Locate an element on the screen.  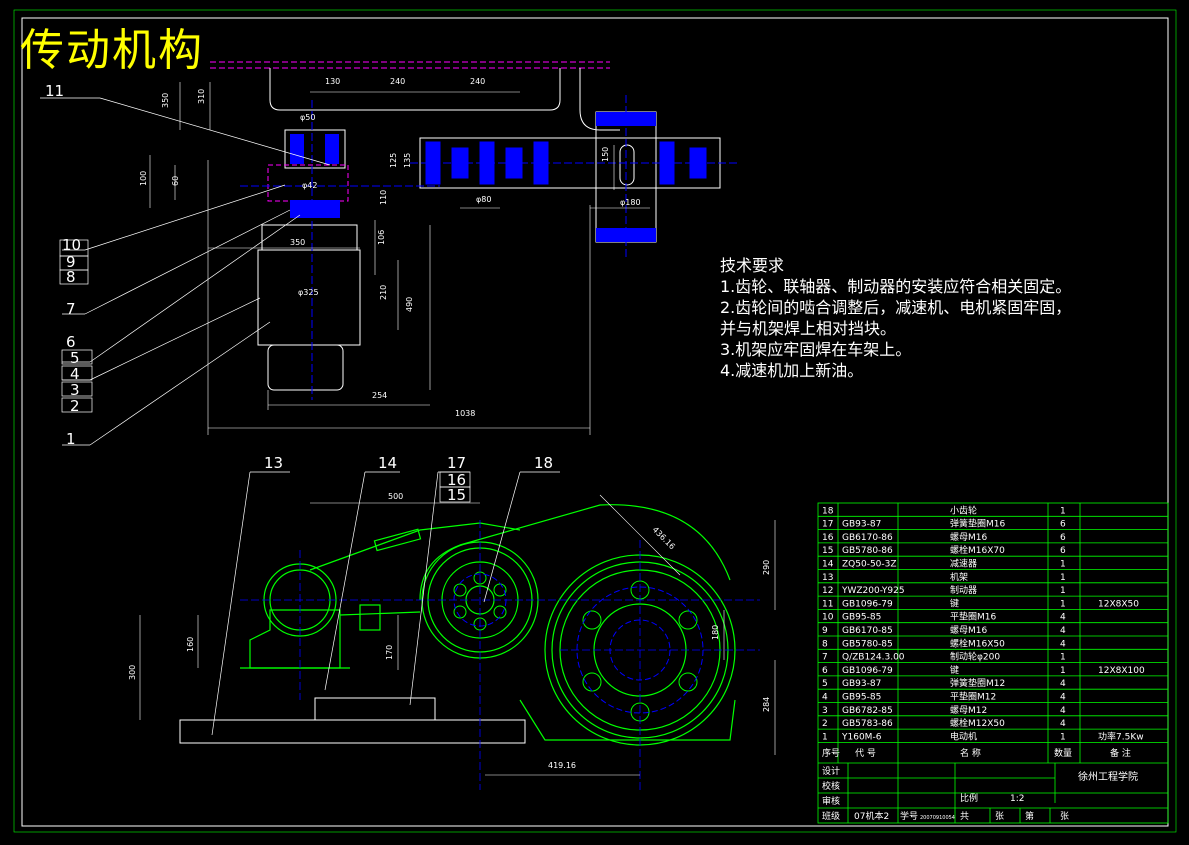
bom-cell-code: GB6170-86 is located at coordinates (867, 538).